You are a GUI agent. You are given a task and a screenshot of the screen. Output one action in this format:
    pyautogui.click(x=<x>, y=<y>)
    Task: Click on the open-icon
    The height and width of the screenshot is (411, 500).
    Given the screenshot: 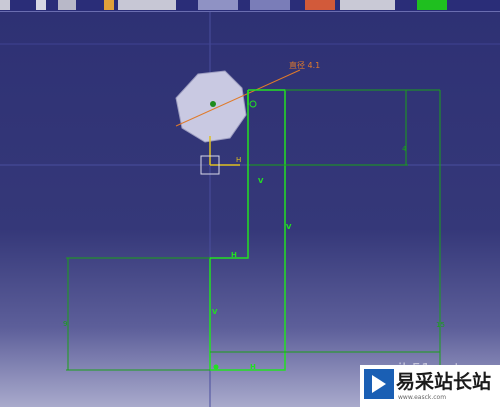 What is the action you would take?
    pyautogui.click(x=67, y=5)
    